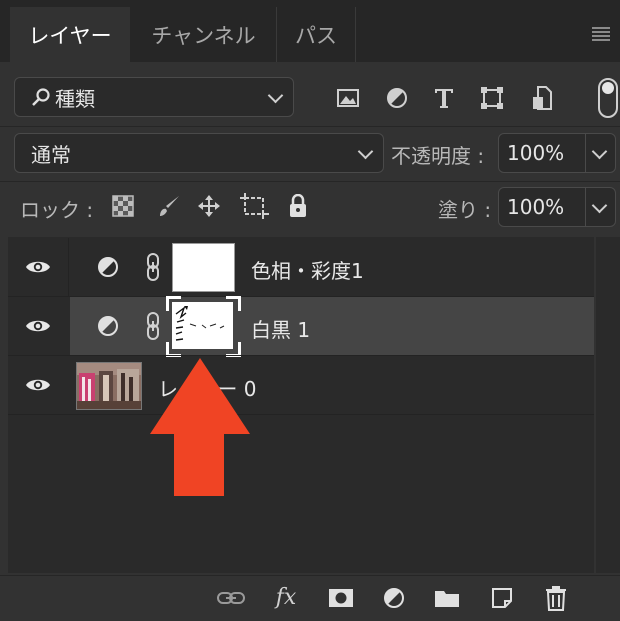 The width and height of the screenshot is (620, 621). I want to click on fill-label: 塗り :, so click(465, 210).